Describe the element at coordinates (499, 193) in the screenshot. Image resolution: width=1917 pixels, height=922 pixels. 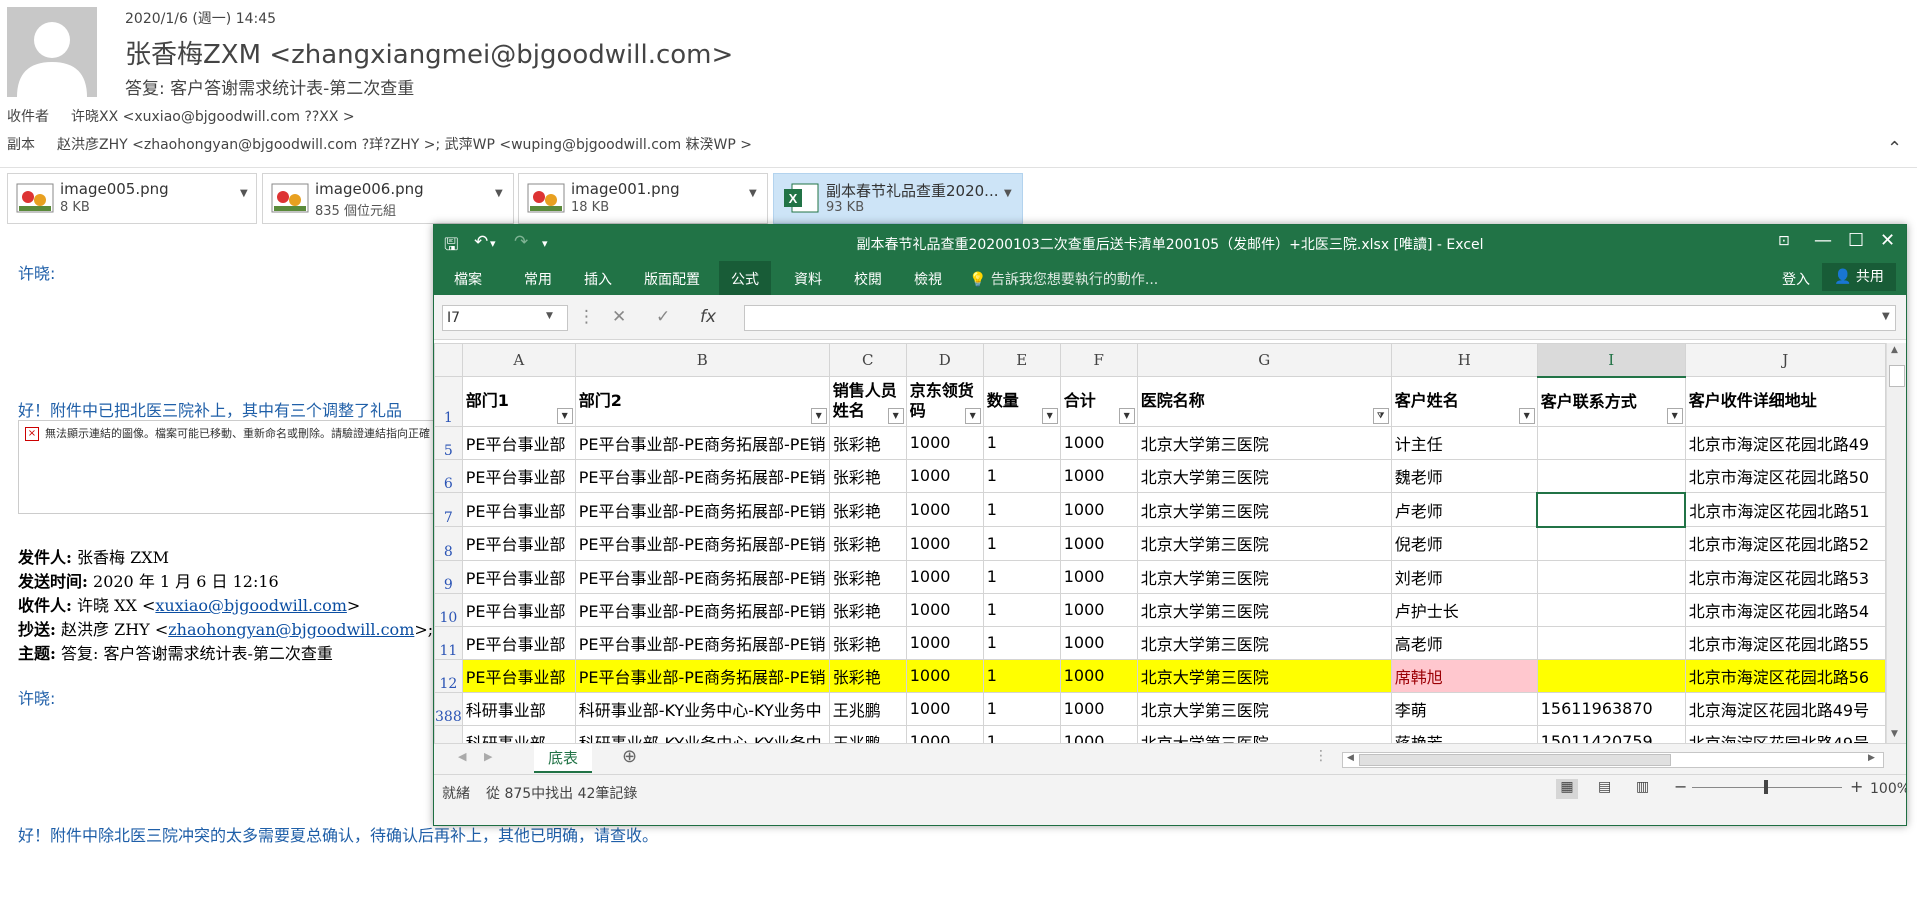
I see `chevron-down-icon: ▼` at that location.